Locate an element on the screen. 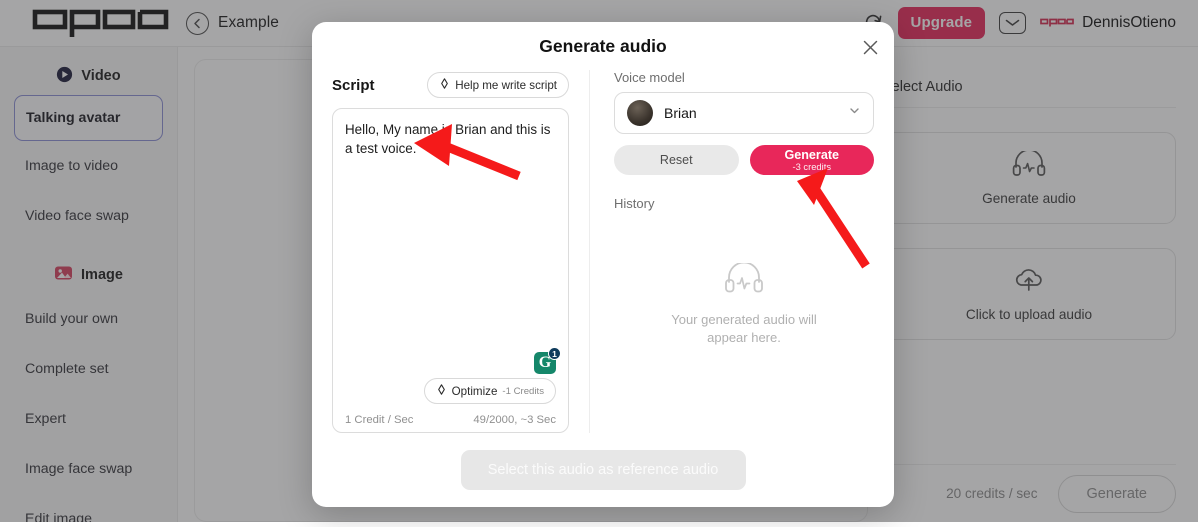  optimize-cost: -1 Credits is located at coordinates (523, 391).